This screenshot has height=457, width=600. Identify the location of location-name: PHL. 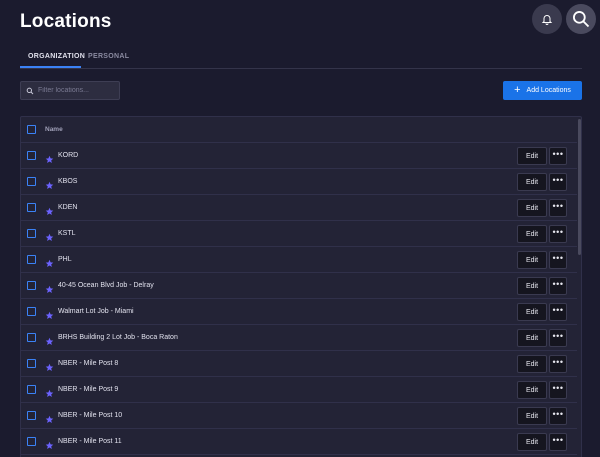
(65, 259).